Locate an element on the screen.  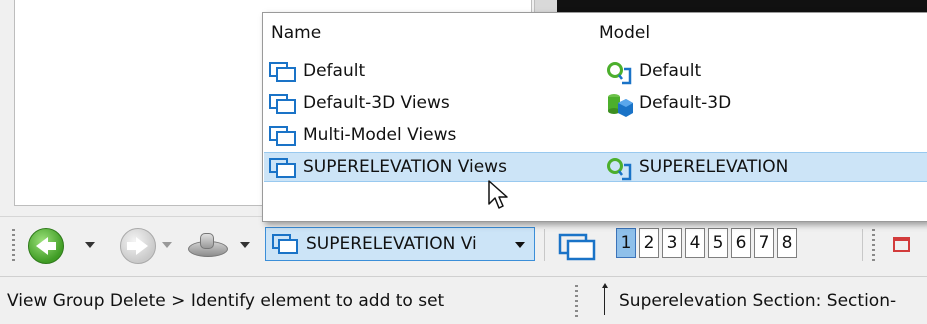
list-item-model: Default is located at coordinates (670, 71).